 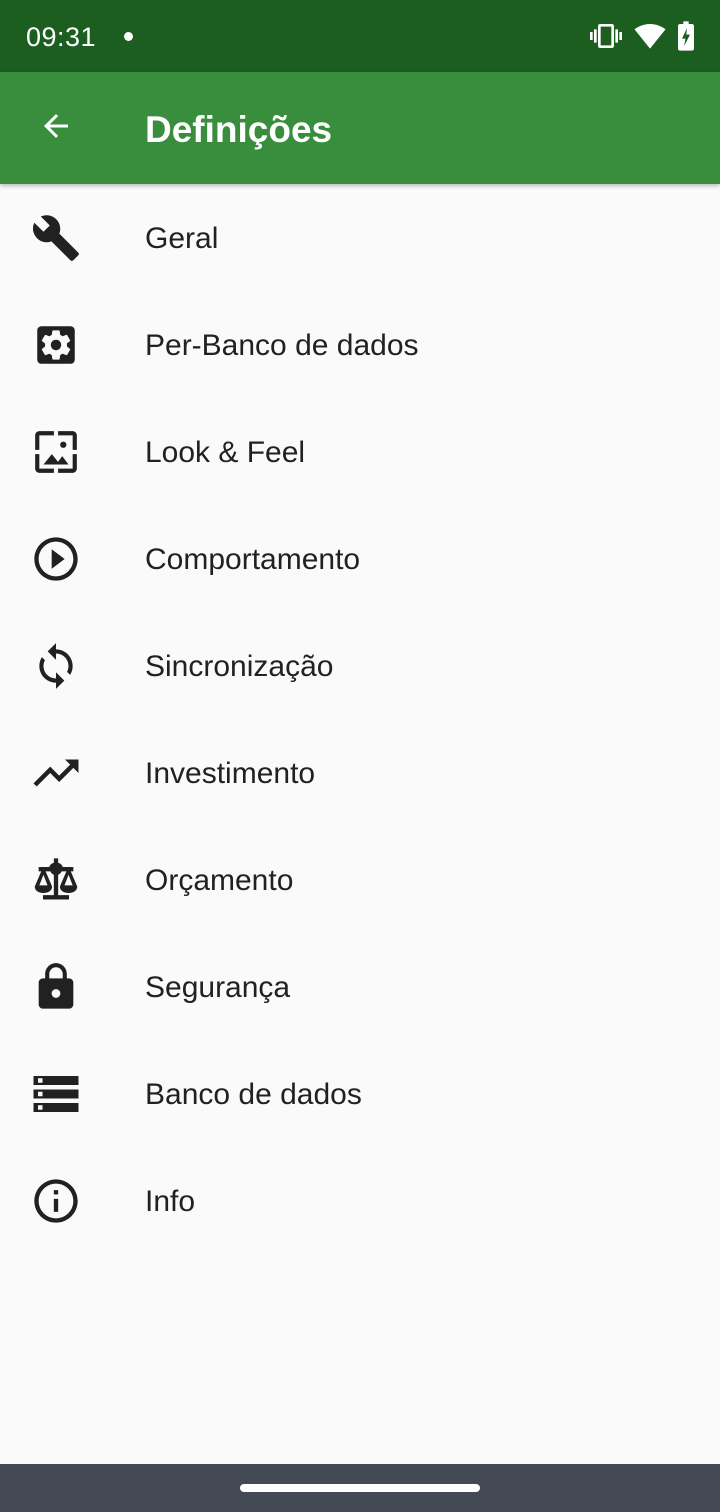 What do you see at coordinates (360, 237) in the screenshot?
I see `settings-item-geral: Geral` at bounding box center [360, 237].